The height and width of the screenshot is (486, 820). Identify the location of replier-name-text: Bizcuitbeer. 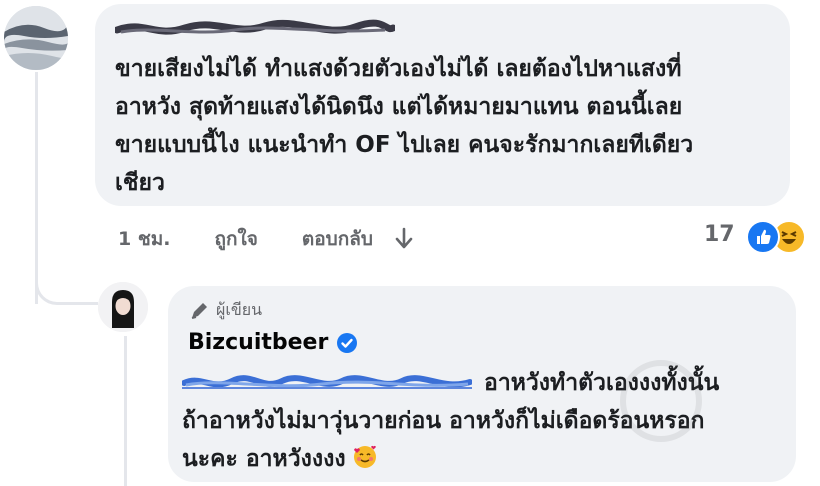
(258, 342).